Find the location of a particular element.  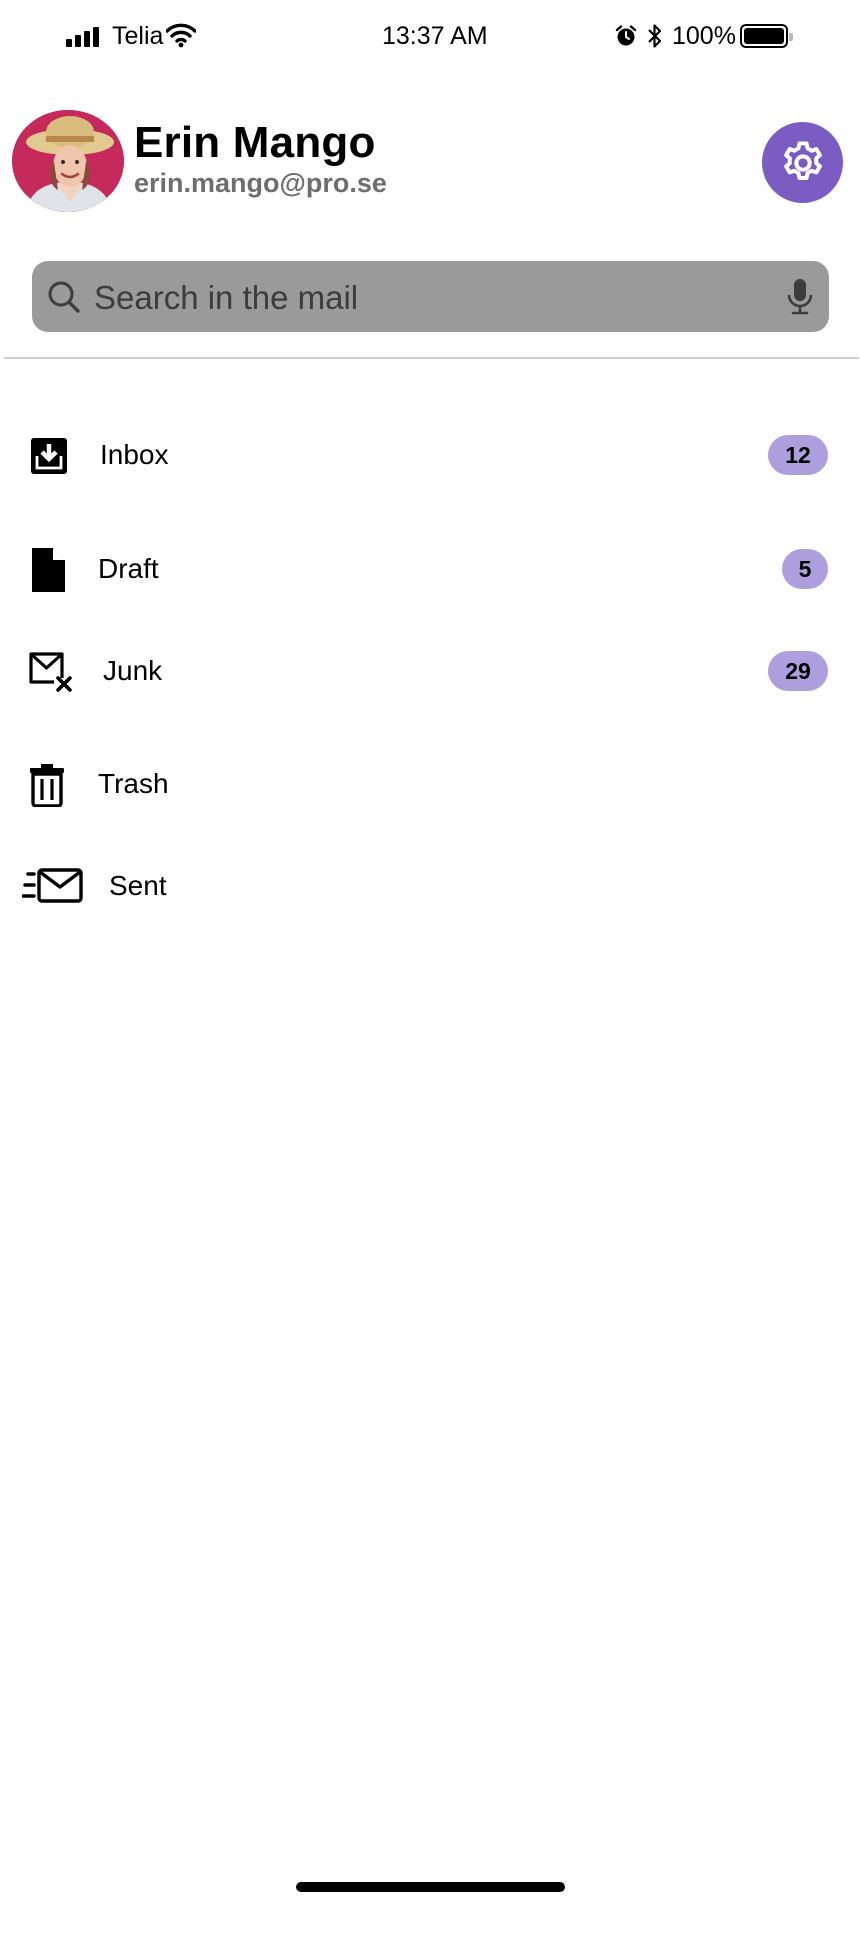

folder-label: Trash is located at coordinates (133, 783).